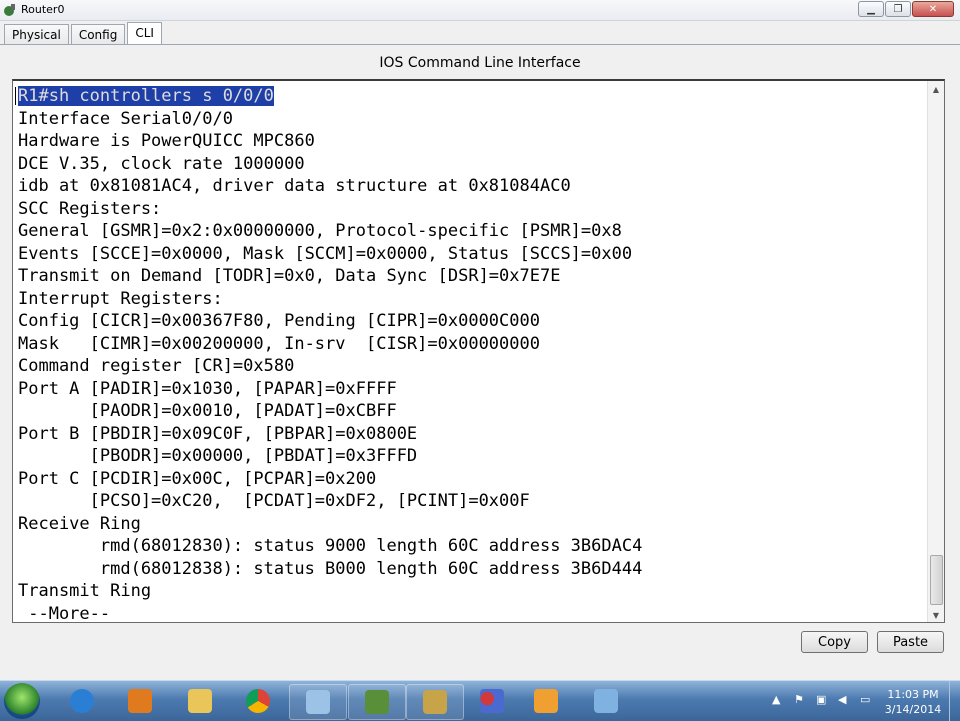 This screenshot has width=960, height=721. I want to click on taskbar-item-notepad, so click(318, 702).